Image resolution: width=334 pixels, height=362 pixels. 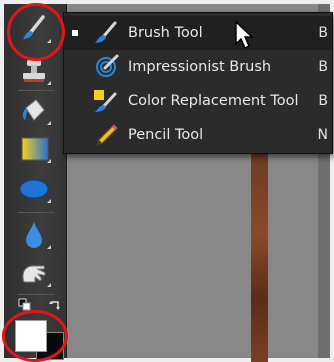 What do you see at coordinates (166, 135) in the screenshot?
I see `menu-item-label: Pencil Tool` at bounding box center [166, 135].